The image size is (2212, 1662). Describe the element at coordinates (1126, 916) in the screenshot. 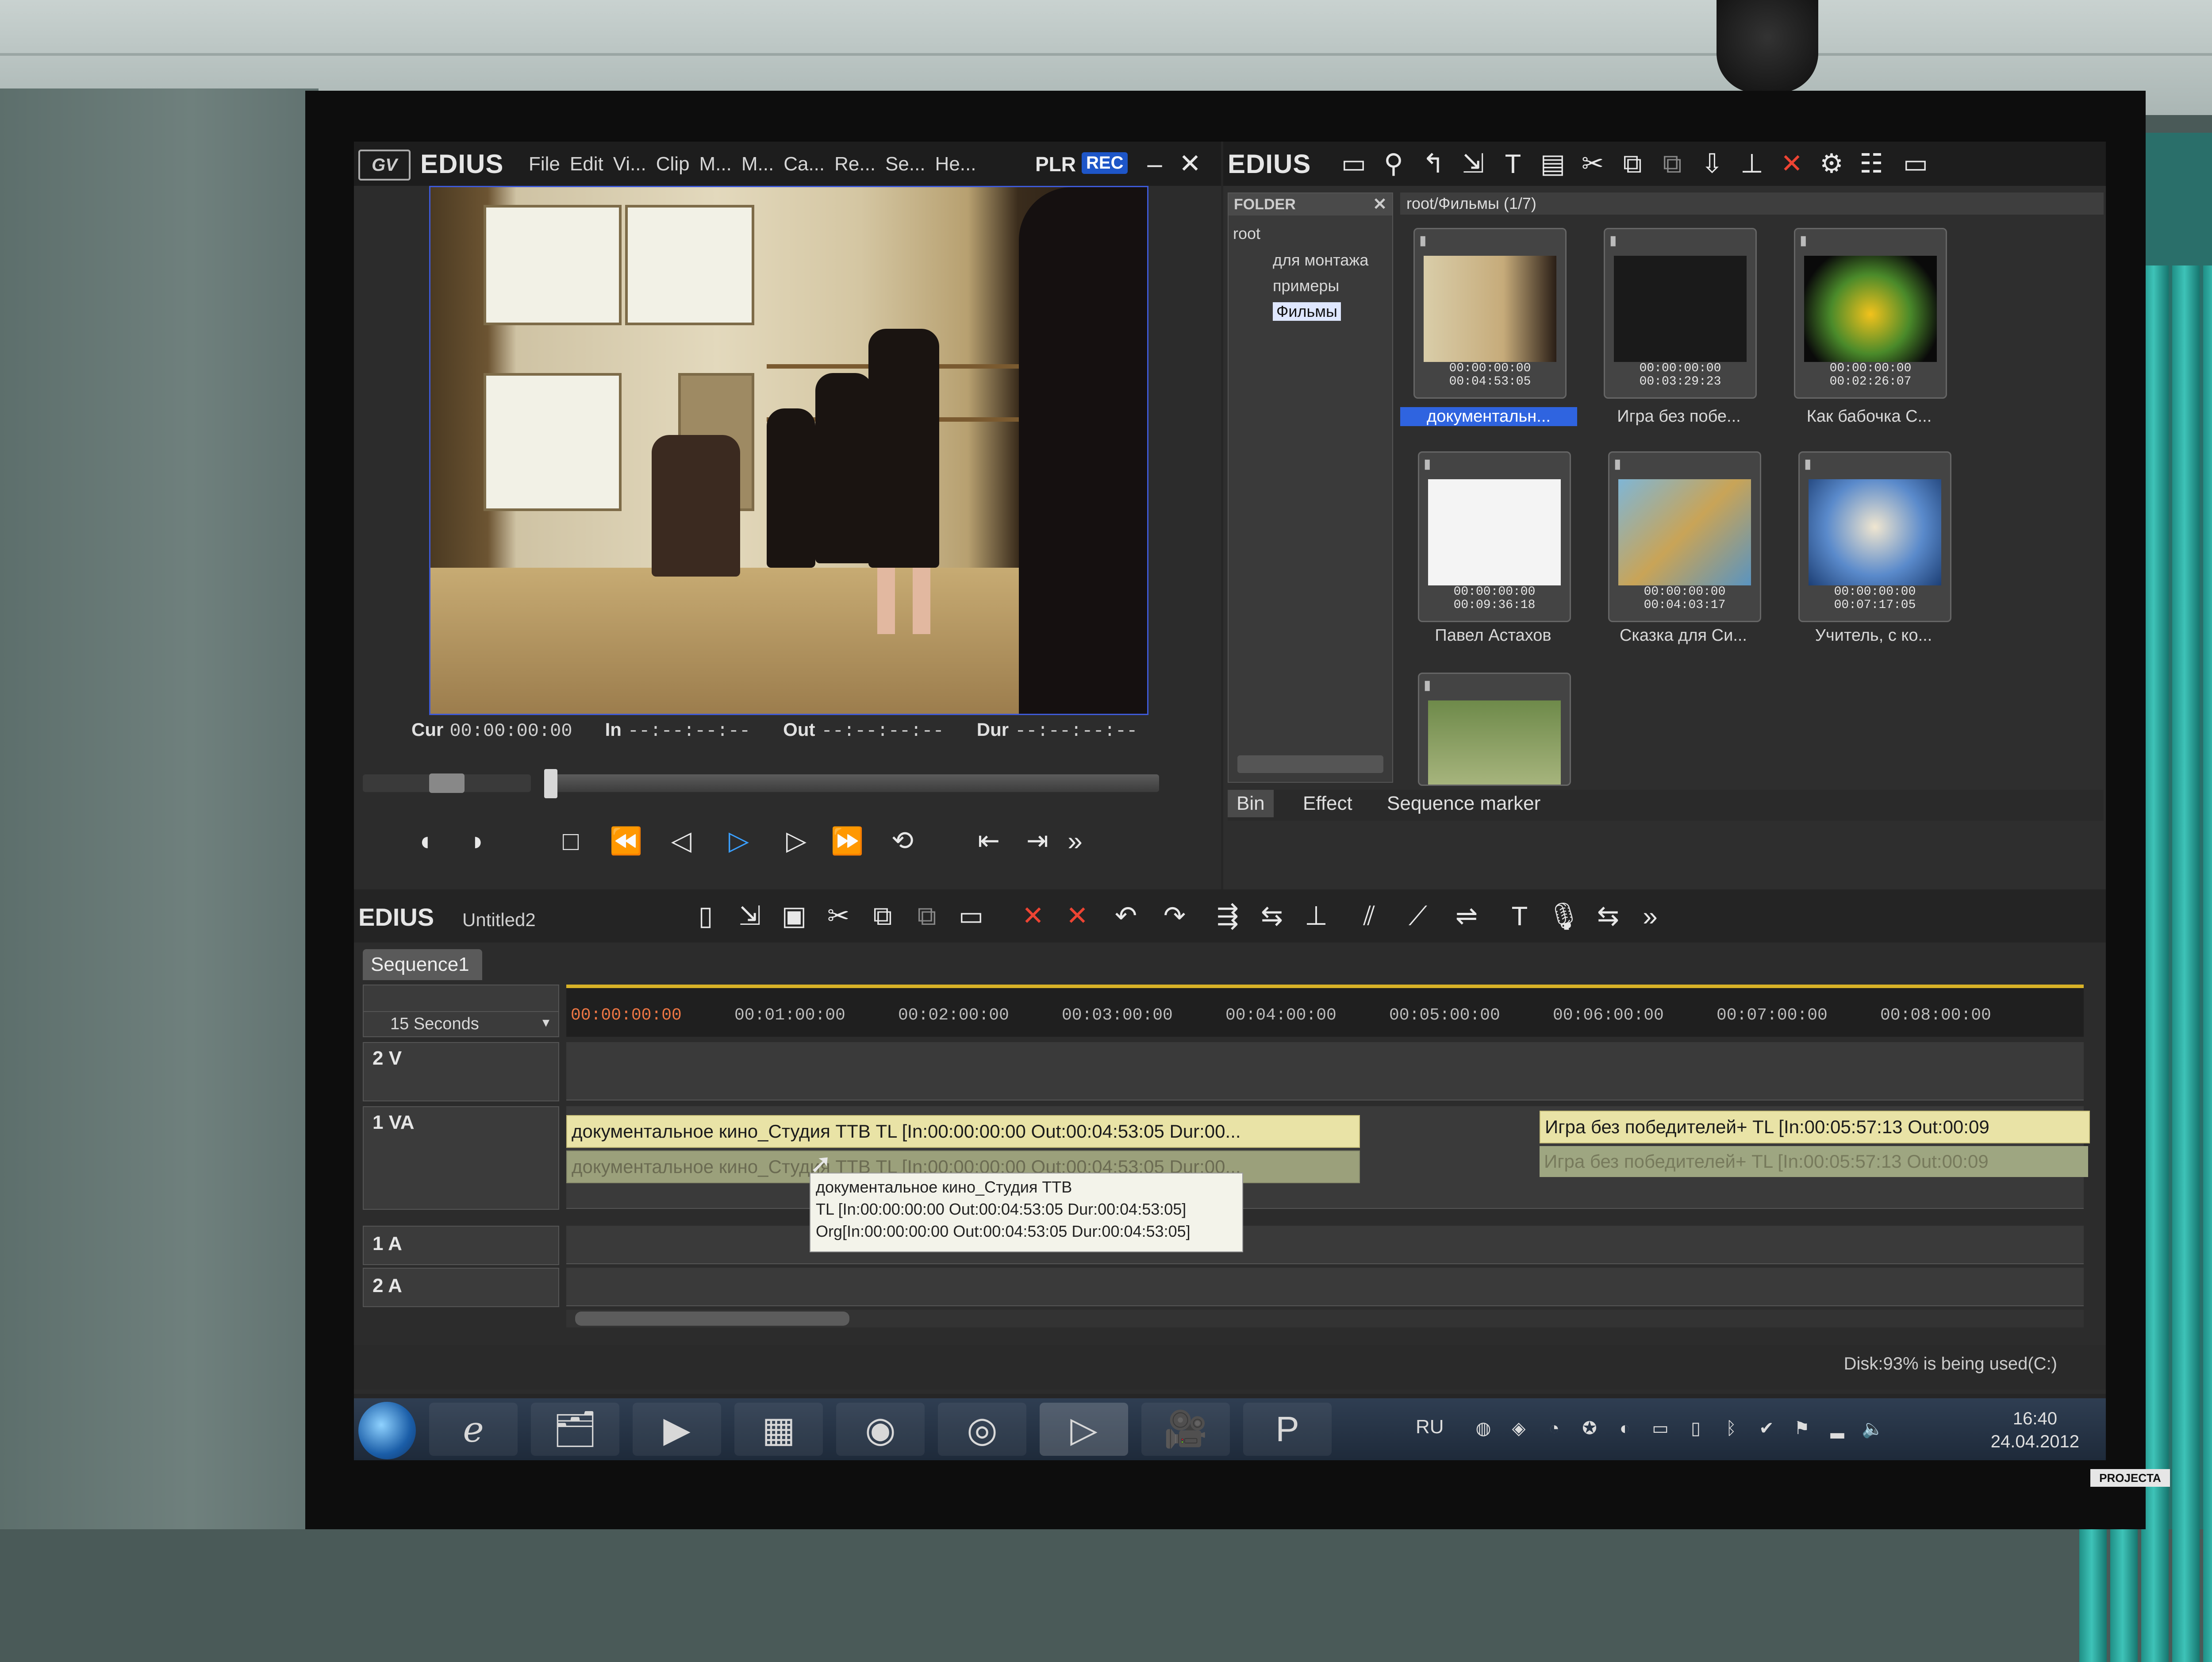

I see `undo-icon: ↶` at that location.